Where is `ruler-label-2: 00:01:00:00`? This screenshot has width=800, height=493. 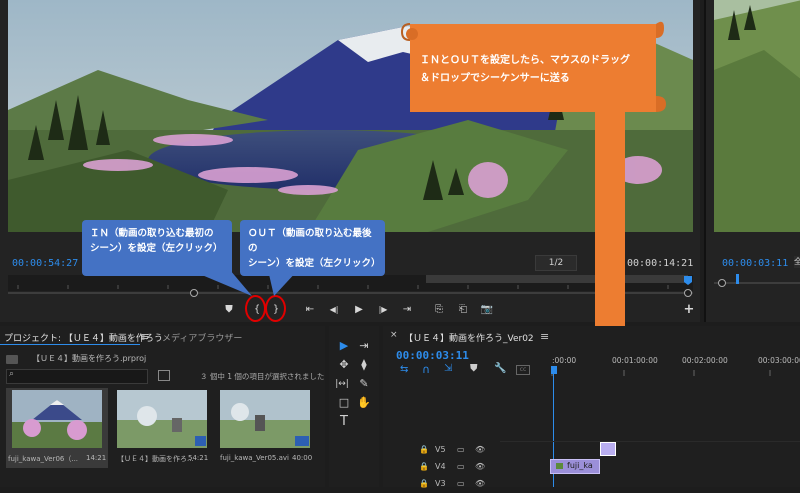
ruler-label-2: 00:01:00:00 is located at coordinates (635, 360).